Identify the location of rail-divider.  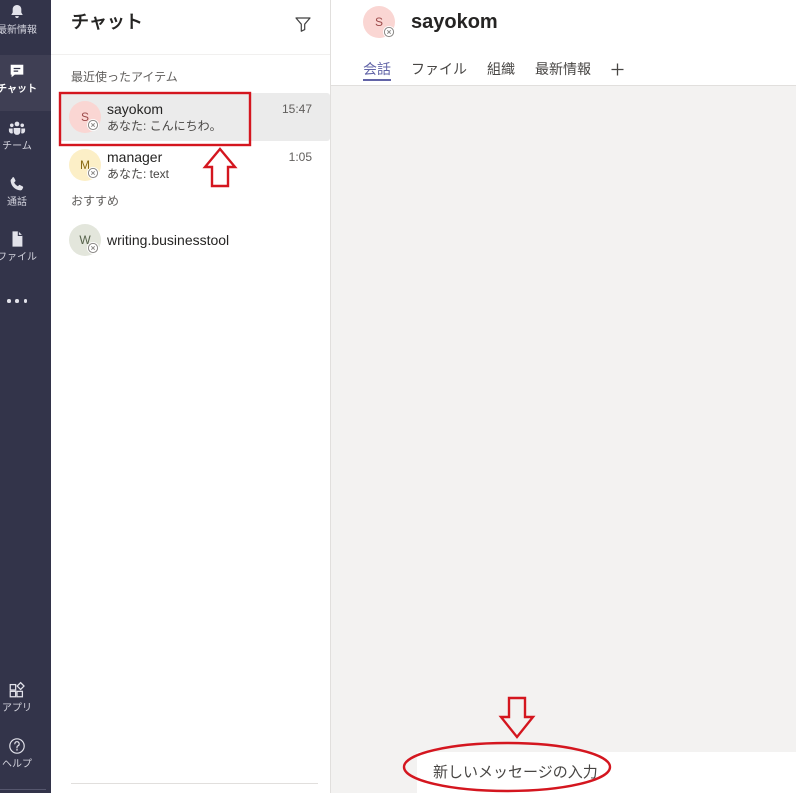
(23, 789).